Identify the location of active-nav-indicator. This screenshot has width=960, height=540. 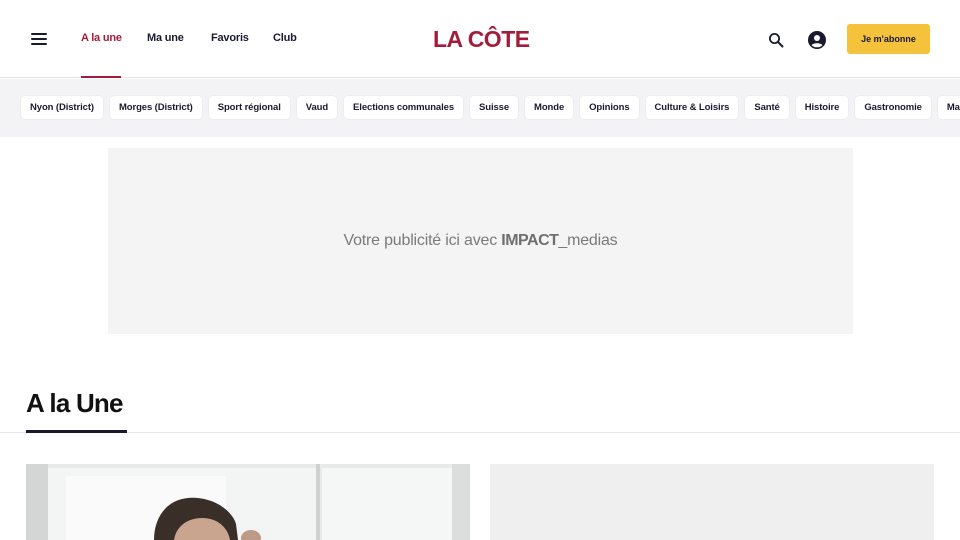
(101, 77).